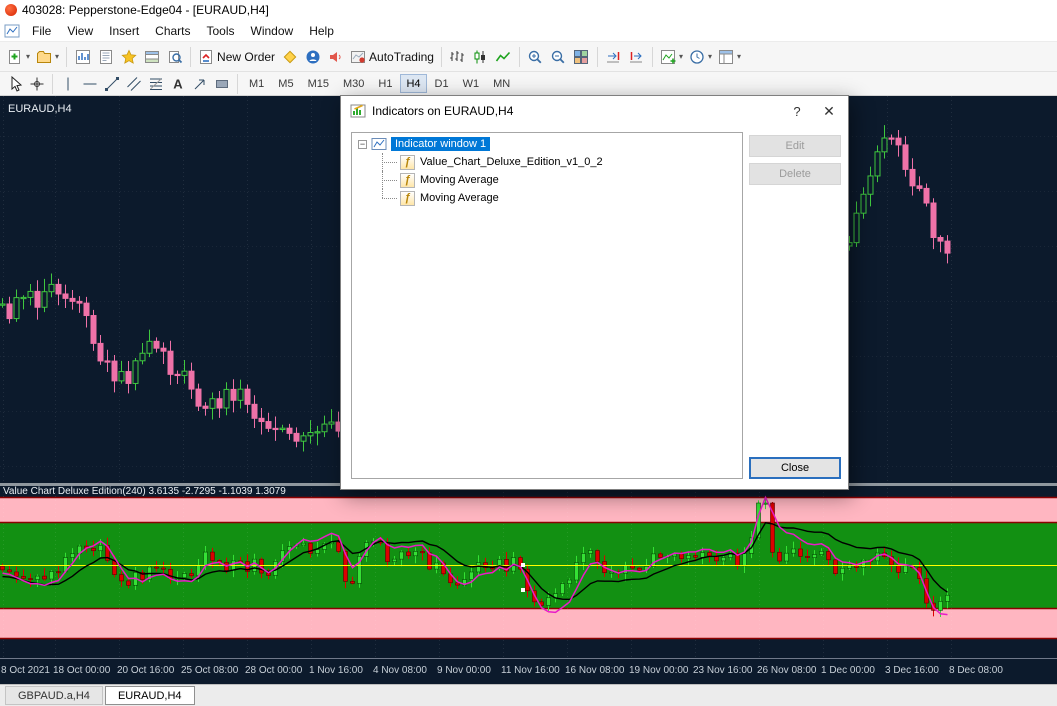  I want to click on tile-windows-button, so click(581, 57).